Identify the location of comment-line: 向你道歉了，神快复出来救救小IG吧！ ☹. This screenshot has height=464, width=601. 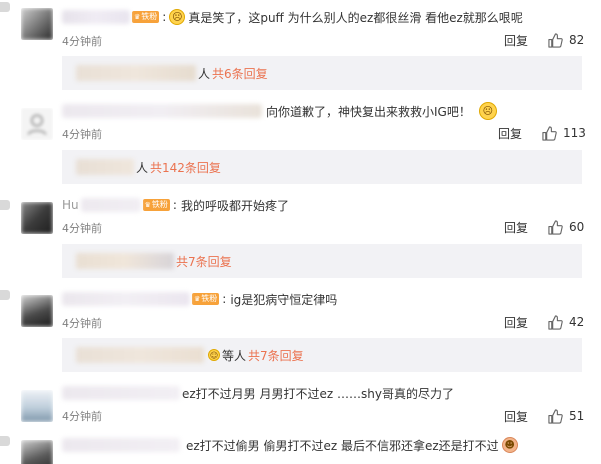
(281, 111).